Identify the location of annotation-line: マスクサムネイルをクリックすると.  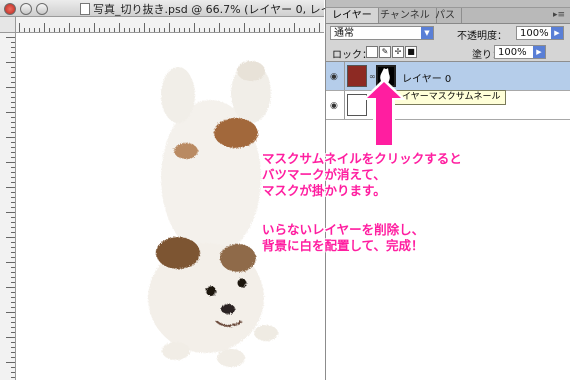
(362, 158).